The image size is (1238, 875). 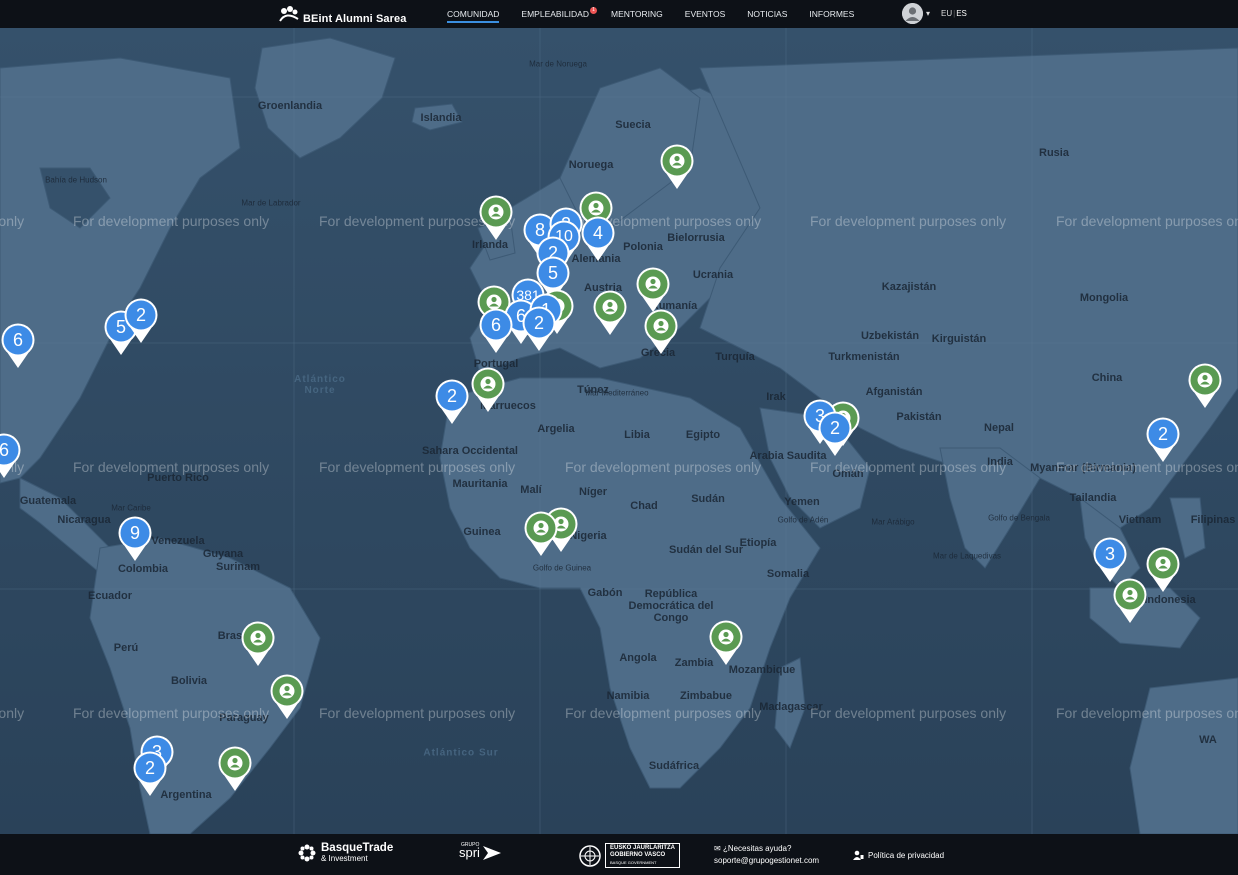 What do you see at coordinates (357, 848) in the screenshot?
I see `basquetrade-name: BasqueTrade` at bounding box center [357, 848].